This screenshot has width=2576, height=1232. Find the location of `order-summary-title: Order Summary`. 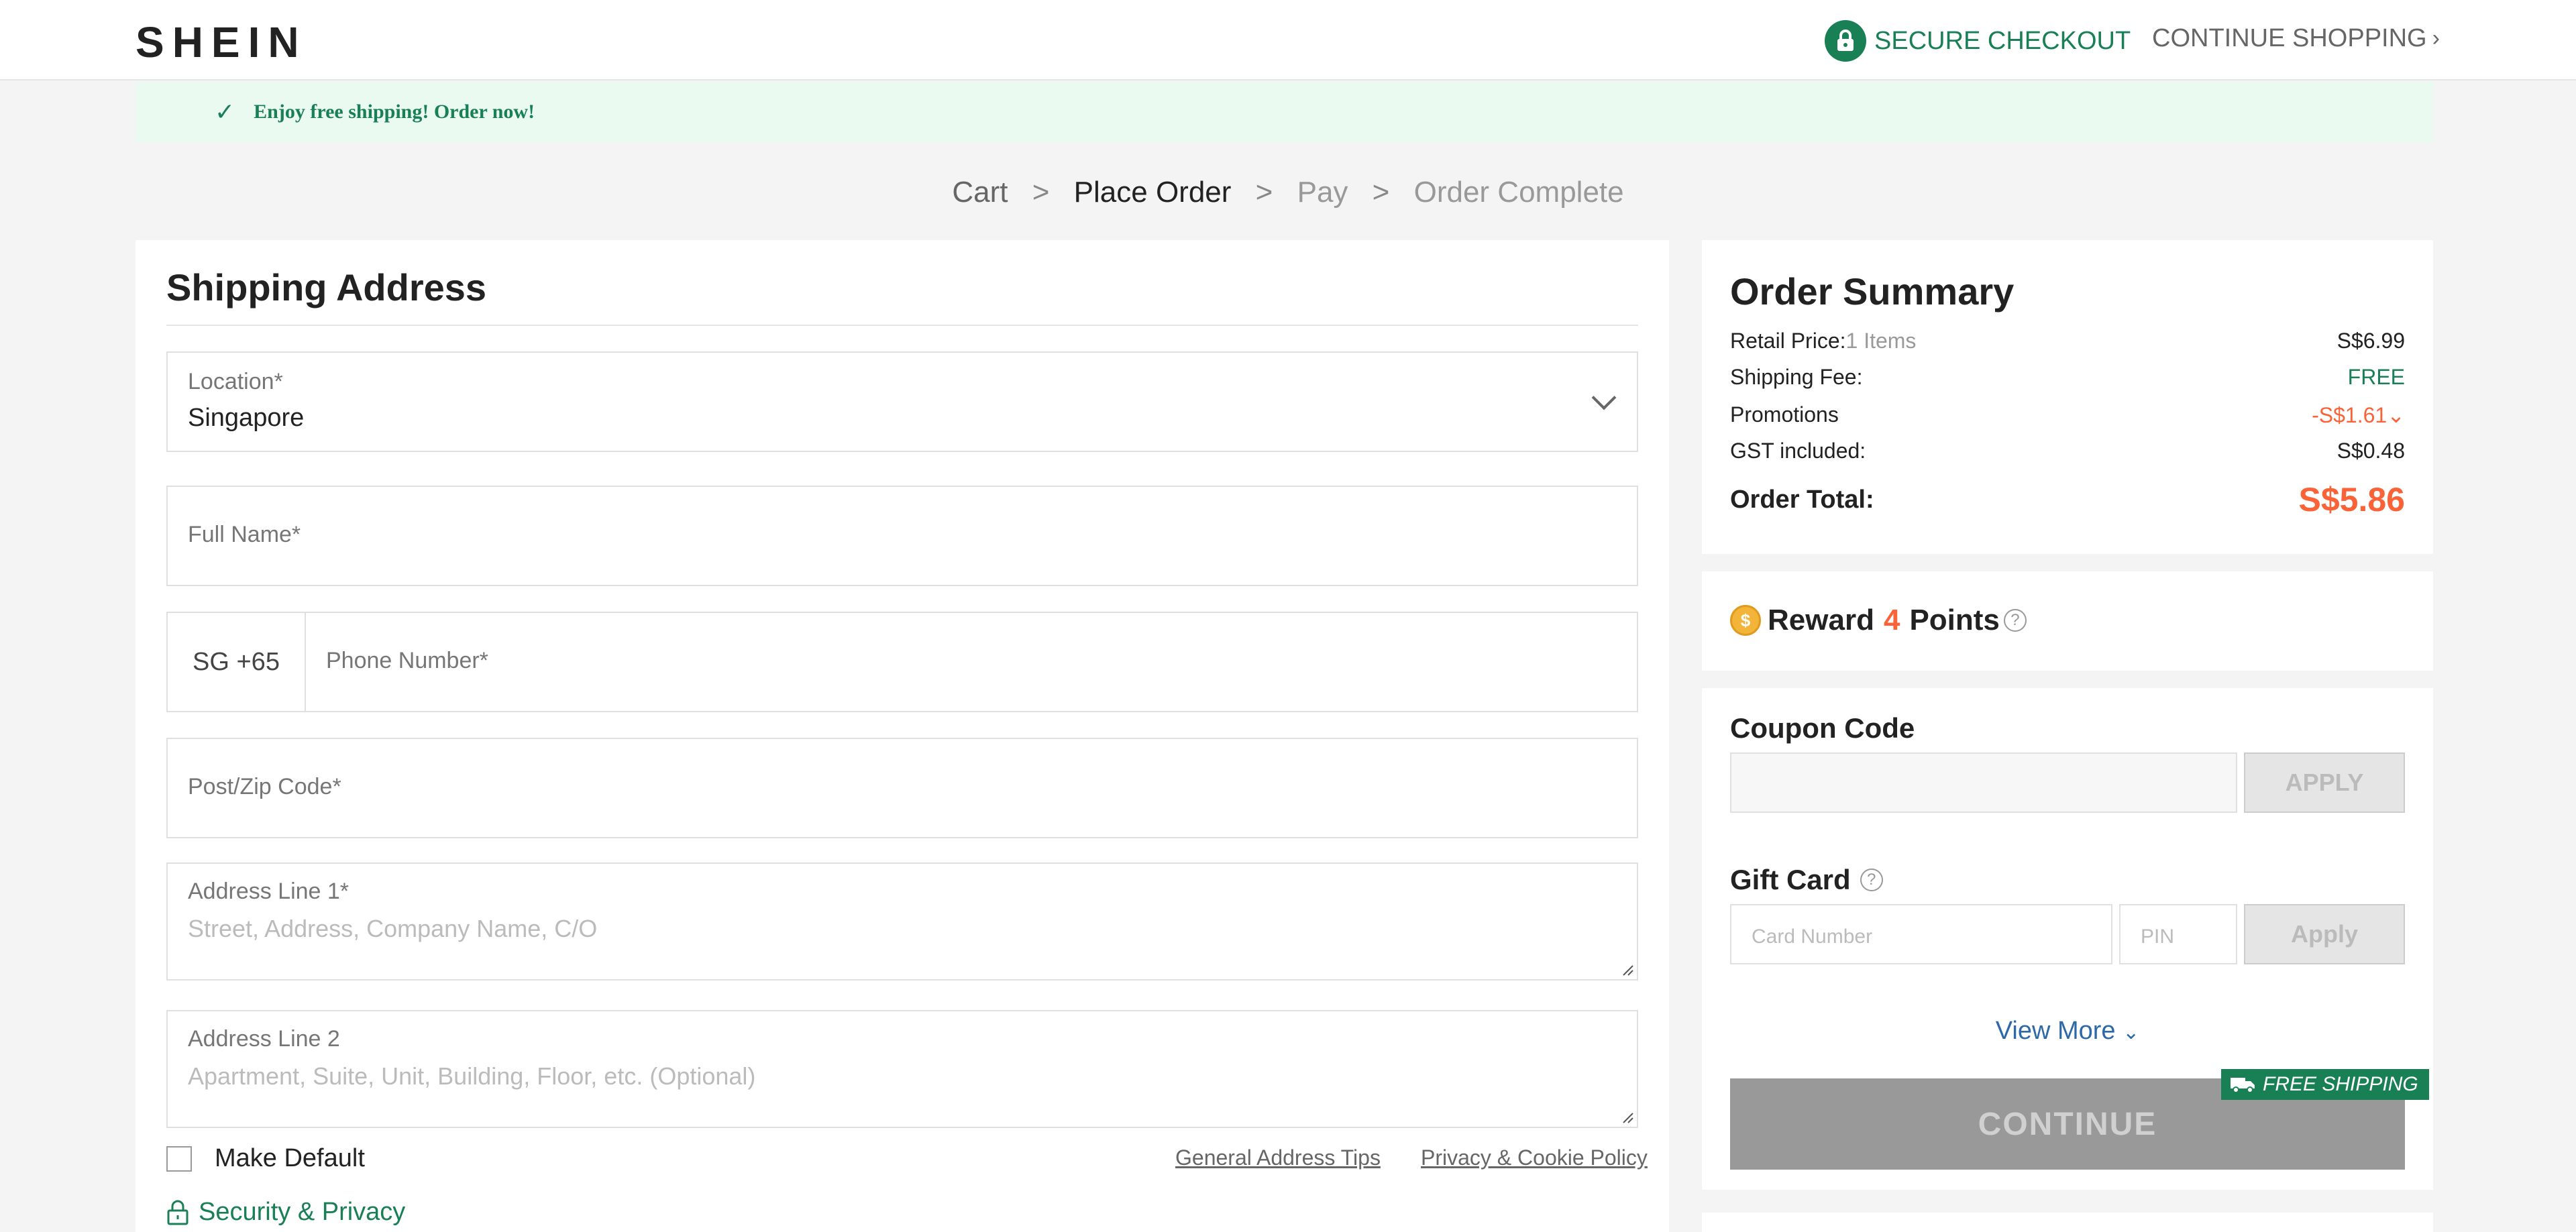

order-summary-title: Order Summary is located at coordinates (1872, 291).